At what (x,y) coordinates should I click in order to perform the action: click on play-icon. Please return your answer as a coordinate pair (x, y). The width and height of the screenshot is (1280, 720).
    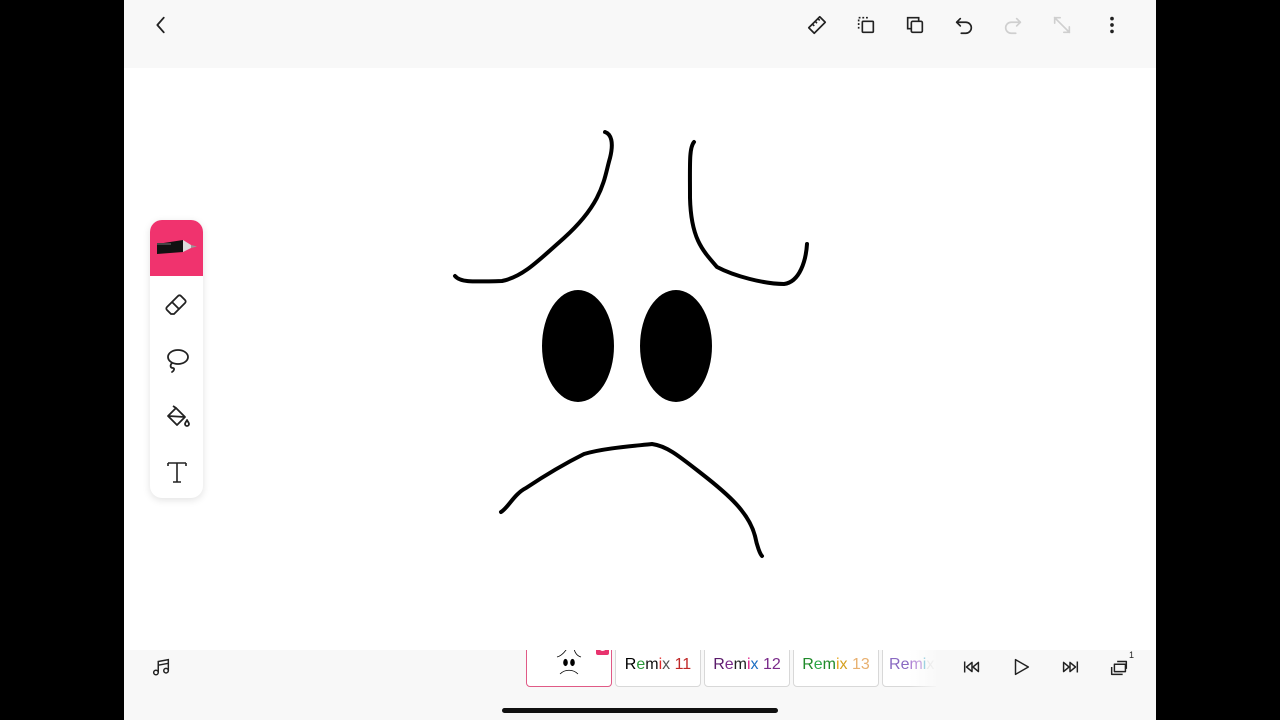
    Looking at the image, I should click on (1021, 667).